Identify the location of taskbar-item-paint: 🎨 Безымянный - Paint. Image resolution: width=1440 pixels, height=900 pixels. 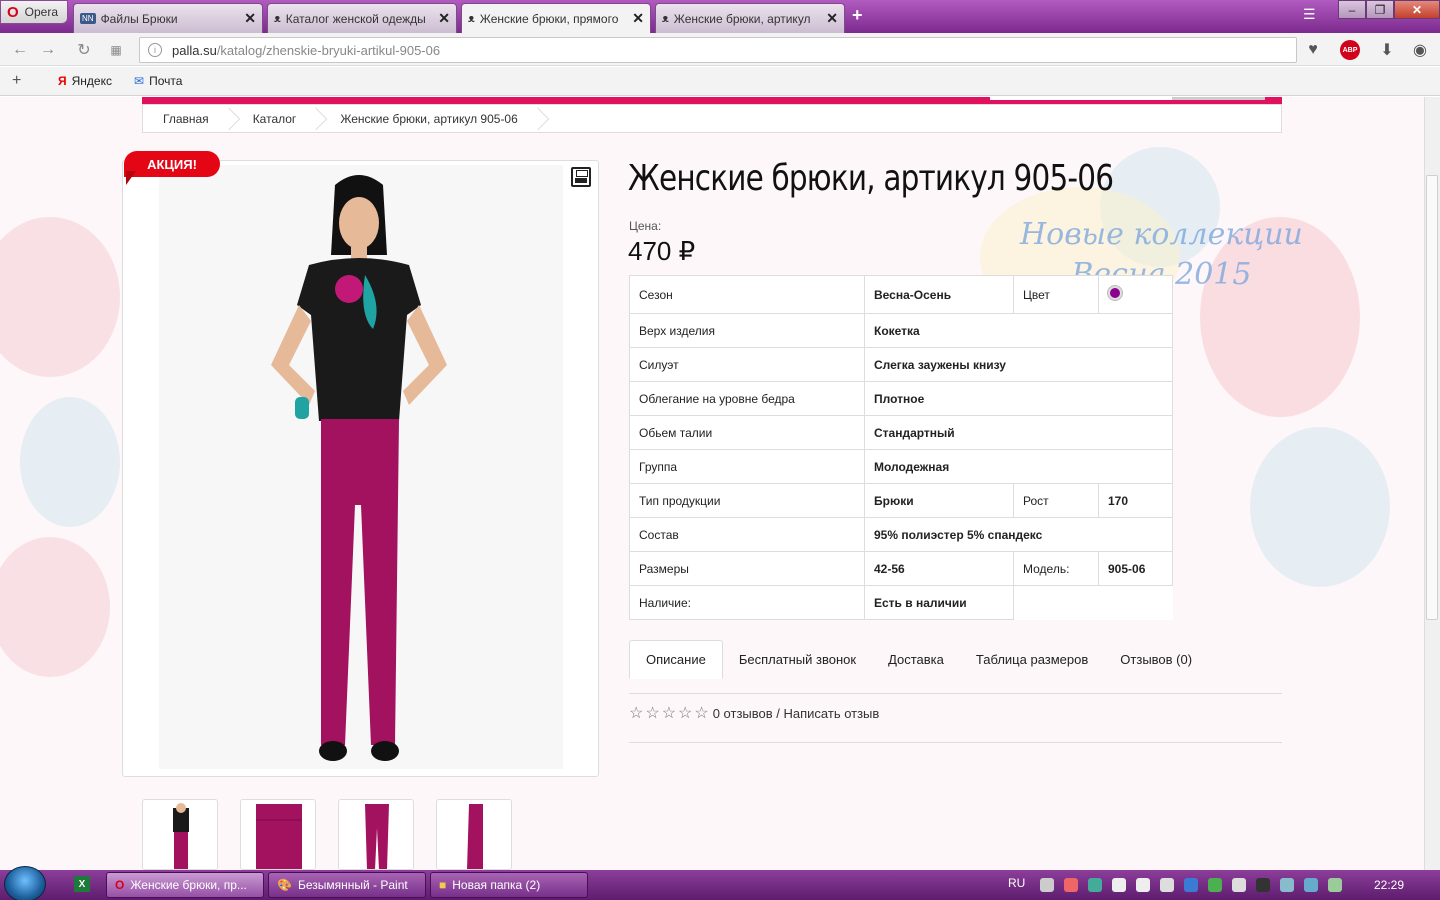
(347, 885).